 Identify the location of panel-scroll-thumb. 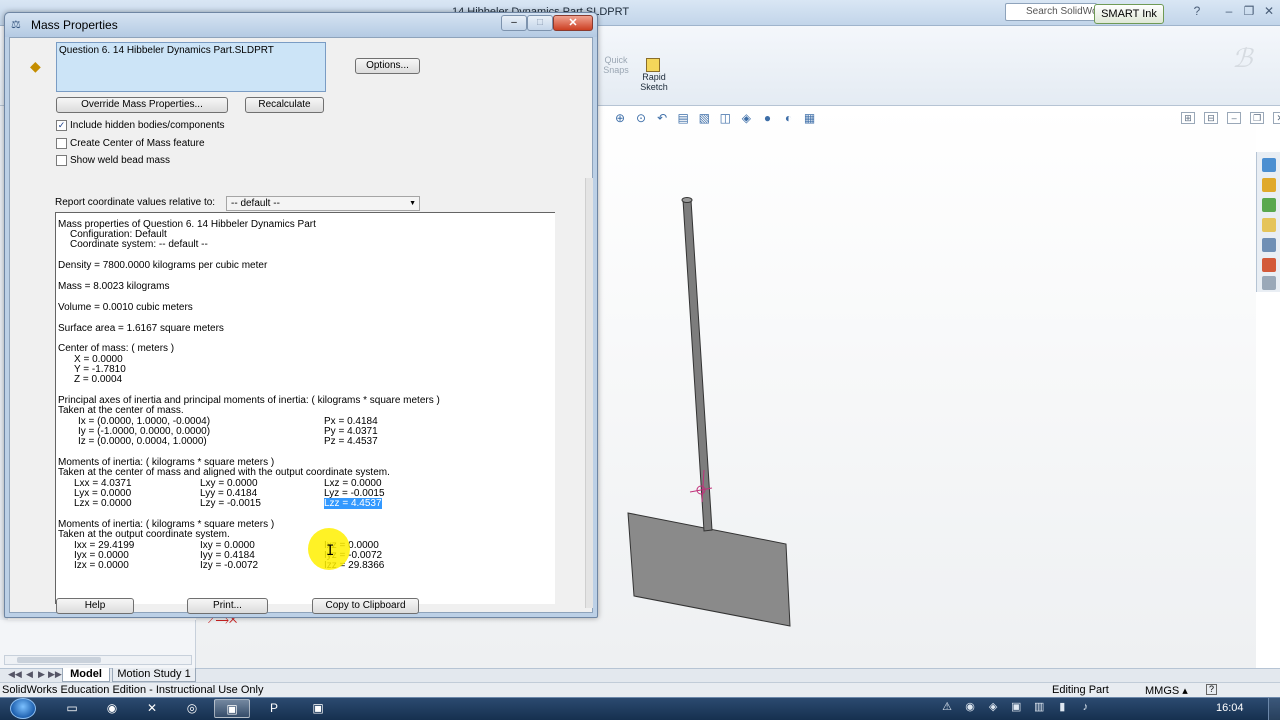
(59, 660).